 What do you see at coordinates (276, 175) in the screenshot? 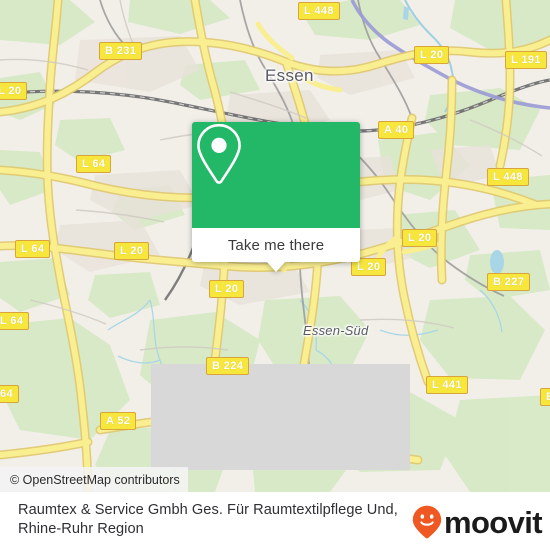
I see `popup-marker-area` at bounding box center [276, 175].